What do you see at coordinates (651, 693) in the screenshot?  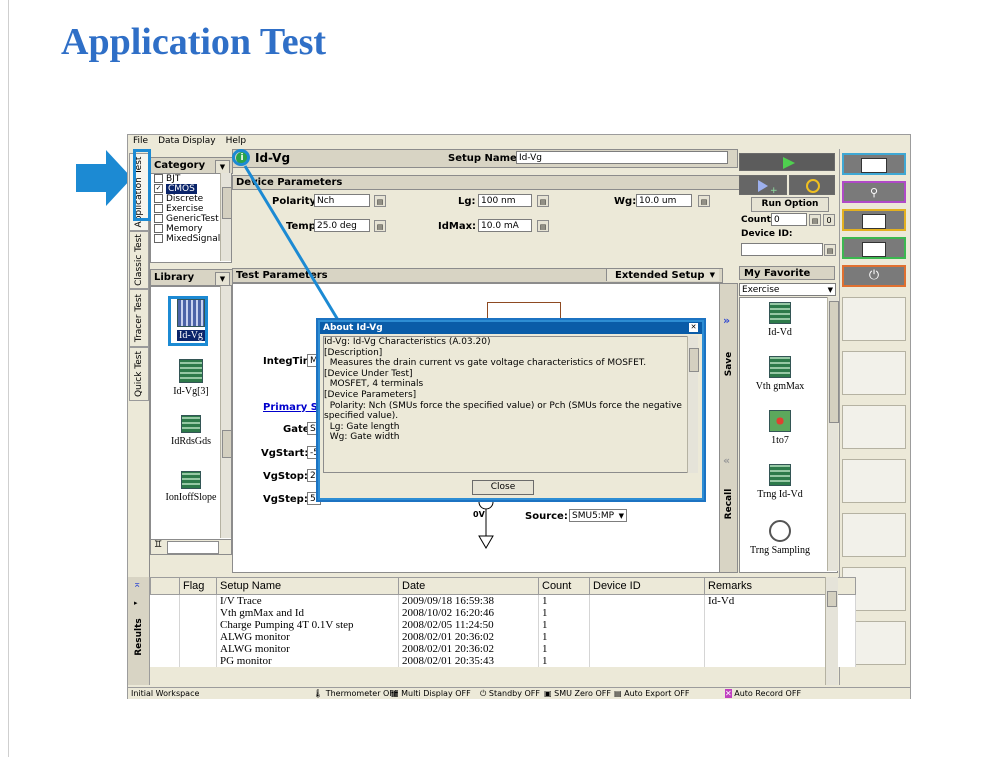 I see `auto-export-toggle: ▤ Auto Export OFF` at bounding box center [651, 693].